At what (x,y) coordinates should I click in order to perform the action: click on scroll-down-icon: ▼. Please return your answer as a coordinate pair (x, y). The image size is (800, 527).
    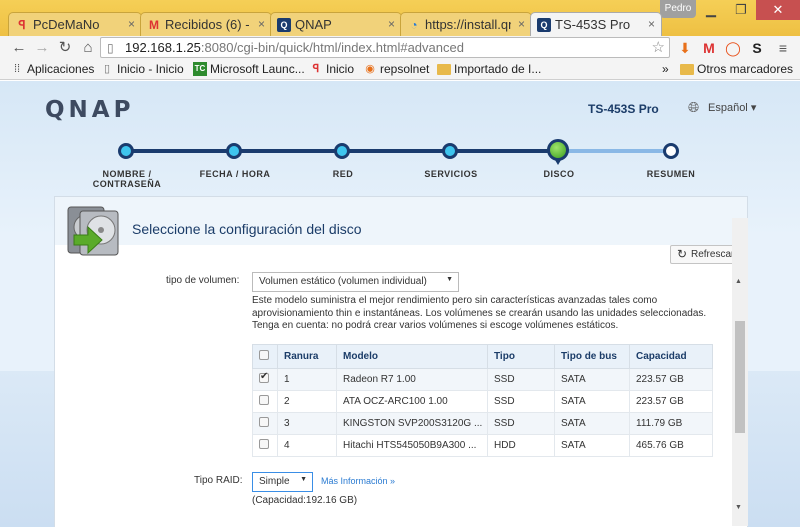
    Looking at the image, I should click on (738, 507).